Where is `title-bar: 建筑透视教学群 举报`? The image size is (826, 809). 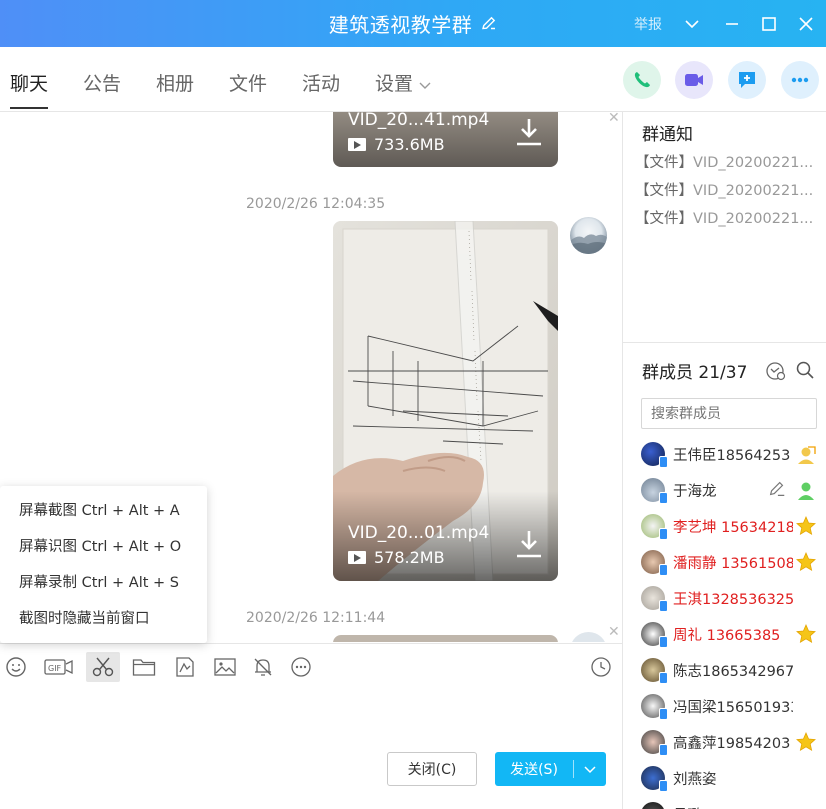
title-bar: 建筑透视教学群 举报 is located at coordinates (413, 23).